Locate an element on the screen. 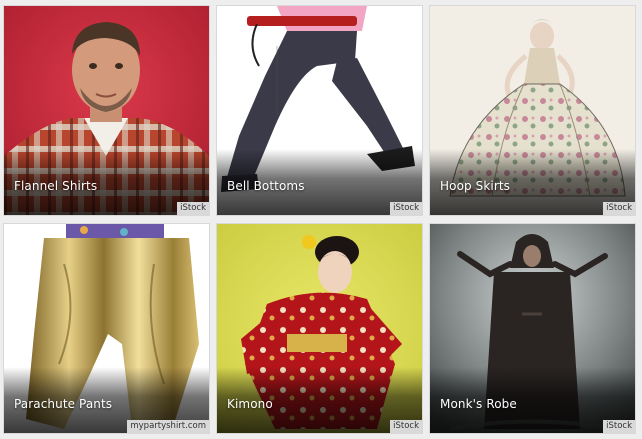 Image resolution: width=642 pixels, height=439 pixels. tile-label: Hoop Skirts is located at coordinates (475, 186).